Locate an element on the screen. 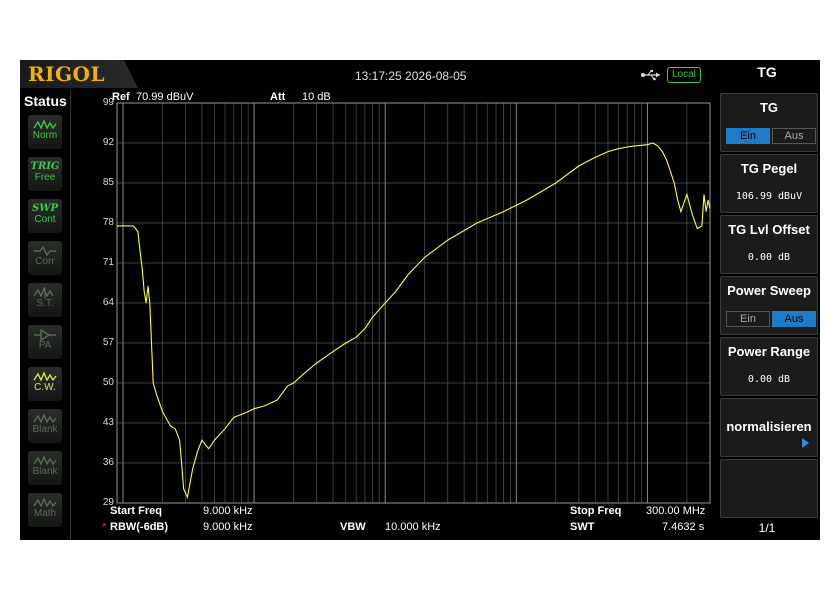 This screenshot has width=840, height=600. vbw-value: 10.000 kHz is located at coordinates (413, 527).